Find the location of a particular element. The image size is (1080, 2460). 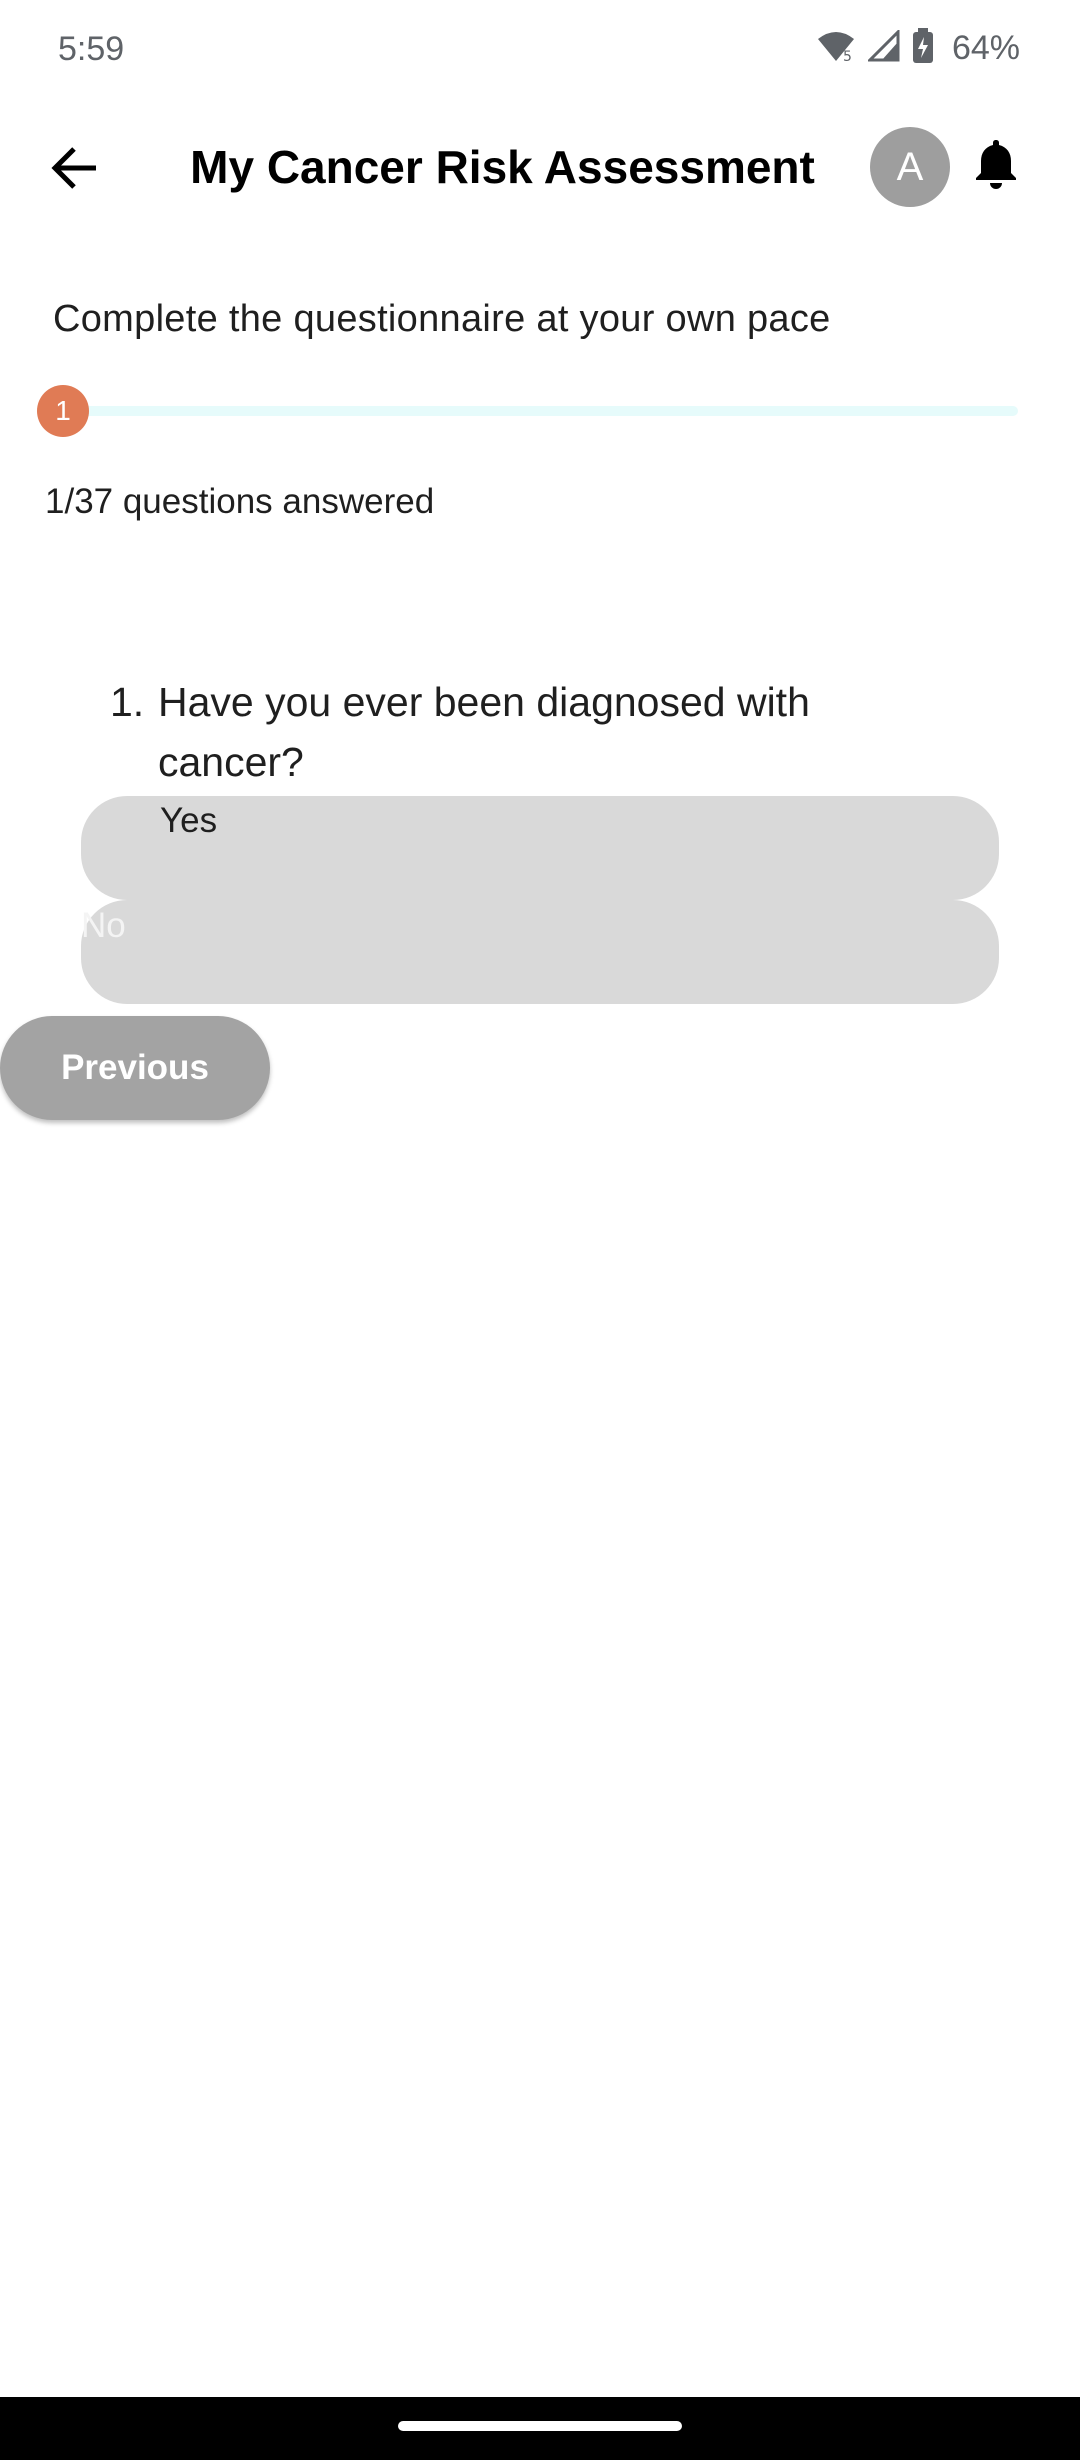

progress-step-marker: 1 is located at coordinates (63, 411).